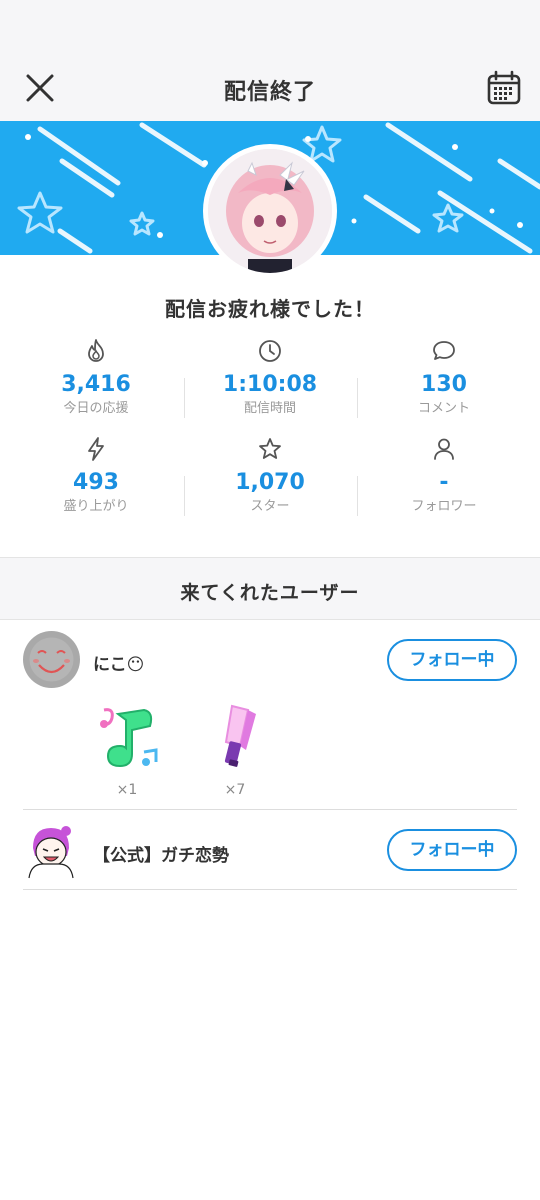  I want to click on stat-stars: 1,070 スター, so click(270, 476).